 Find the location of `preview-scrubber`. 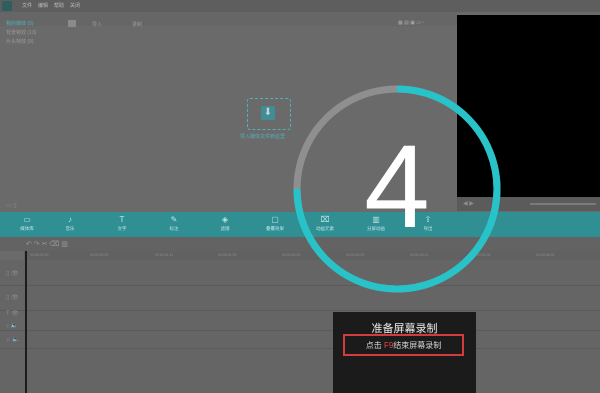

preview-scrubber is located at coordinates (563, 204).